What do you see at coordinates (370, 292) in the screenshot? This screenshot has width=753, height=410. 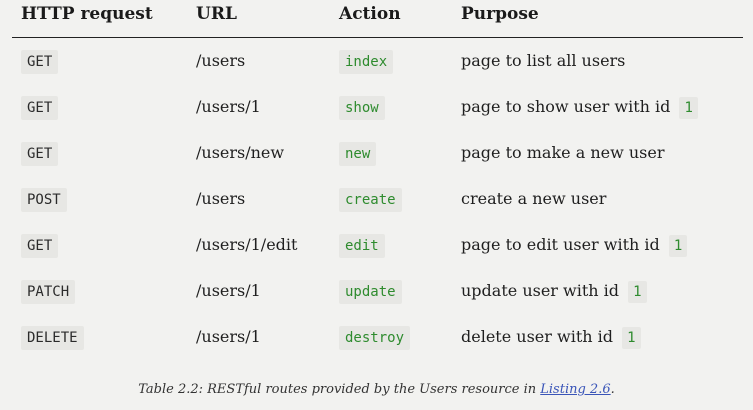 I see `action-code: update` at bounding box center [370, 292].